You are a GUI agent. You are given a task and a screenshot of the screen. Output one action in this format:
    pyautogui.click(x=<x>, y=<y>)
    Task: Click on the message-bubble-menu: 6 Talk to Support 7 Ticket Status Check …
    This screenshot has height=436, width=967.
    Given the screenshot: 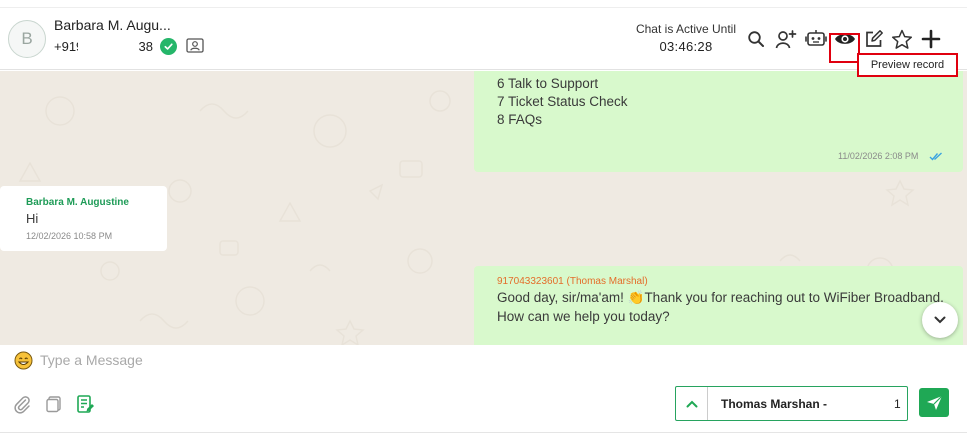 What is the action you would take?
    pyautogui.click(x=718, y=121)
    